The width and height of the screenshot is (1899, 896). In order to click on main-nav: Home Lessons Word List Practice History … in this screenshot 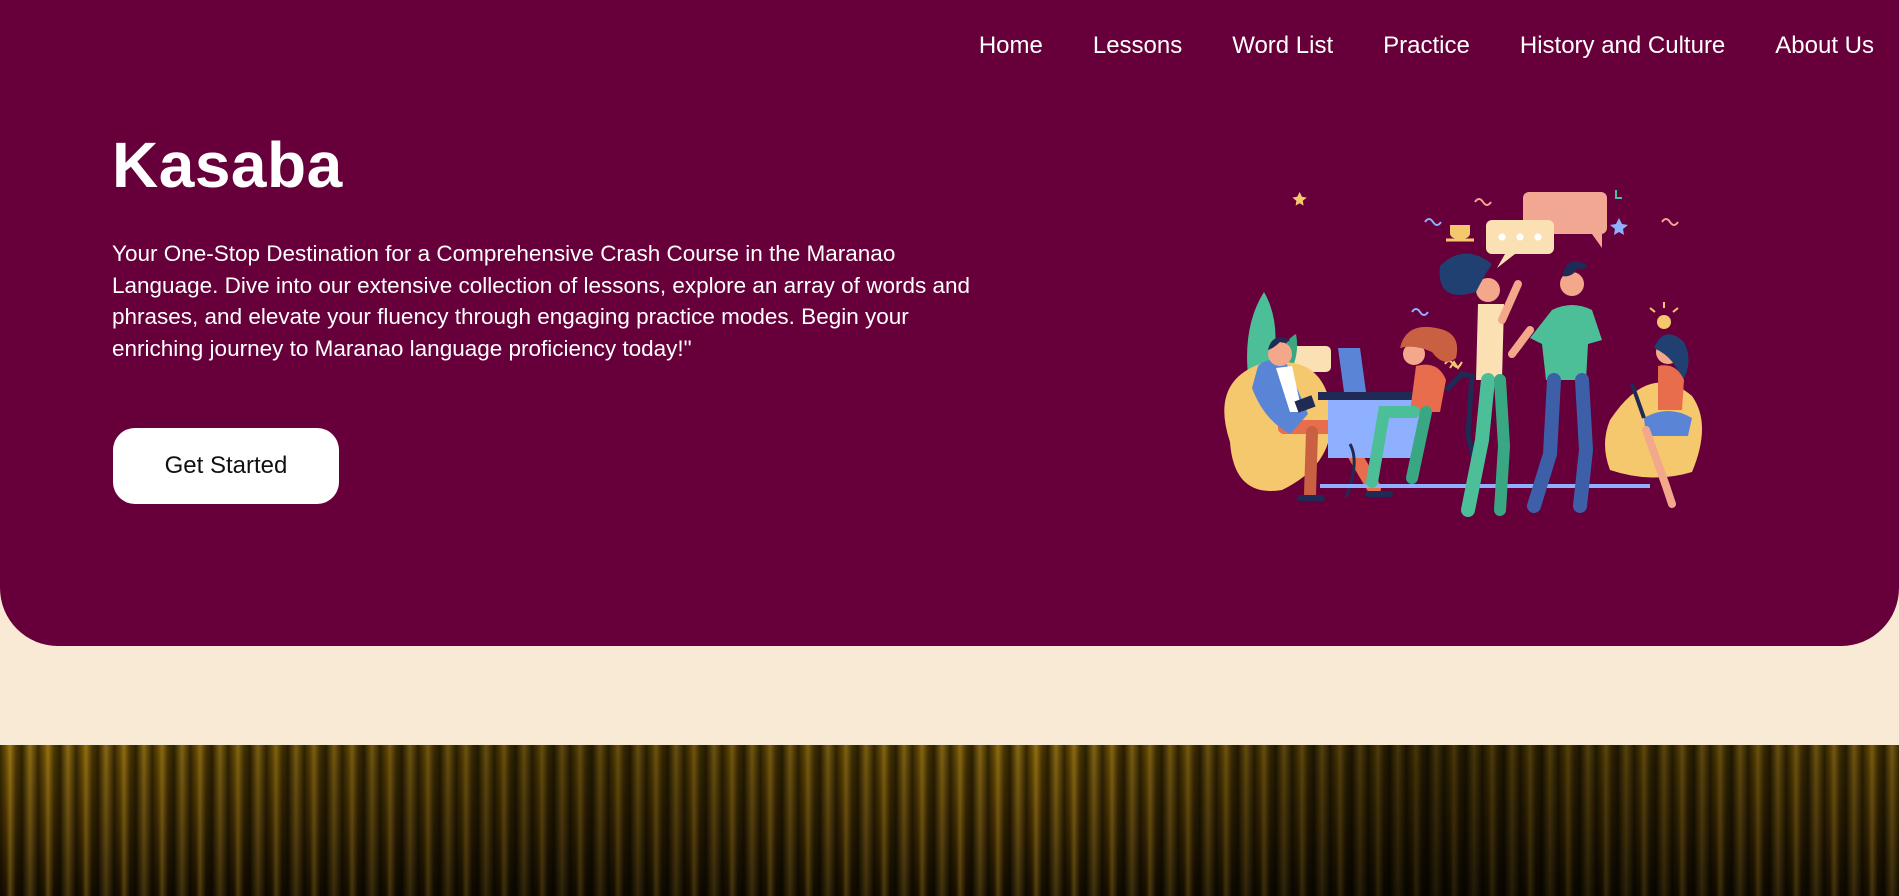, I will do `click(1426, 46)`.